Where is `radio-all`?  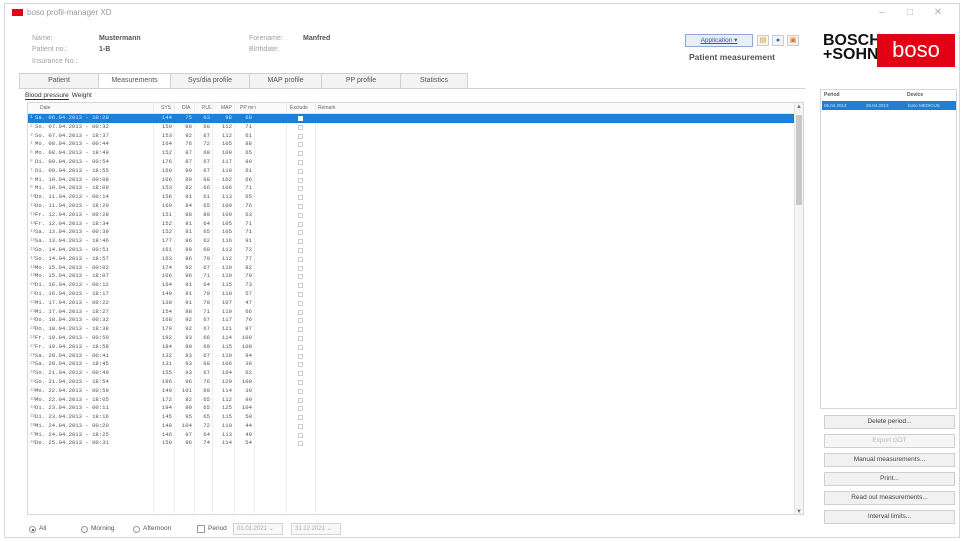 radio-all is located at coordinates (32, 529).